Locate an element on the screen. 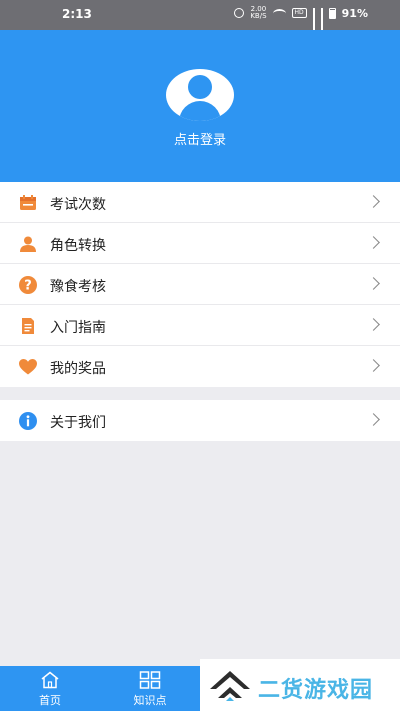  menu-item-about: 关于我们 is located at coordinates (200, 420).